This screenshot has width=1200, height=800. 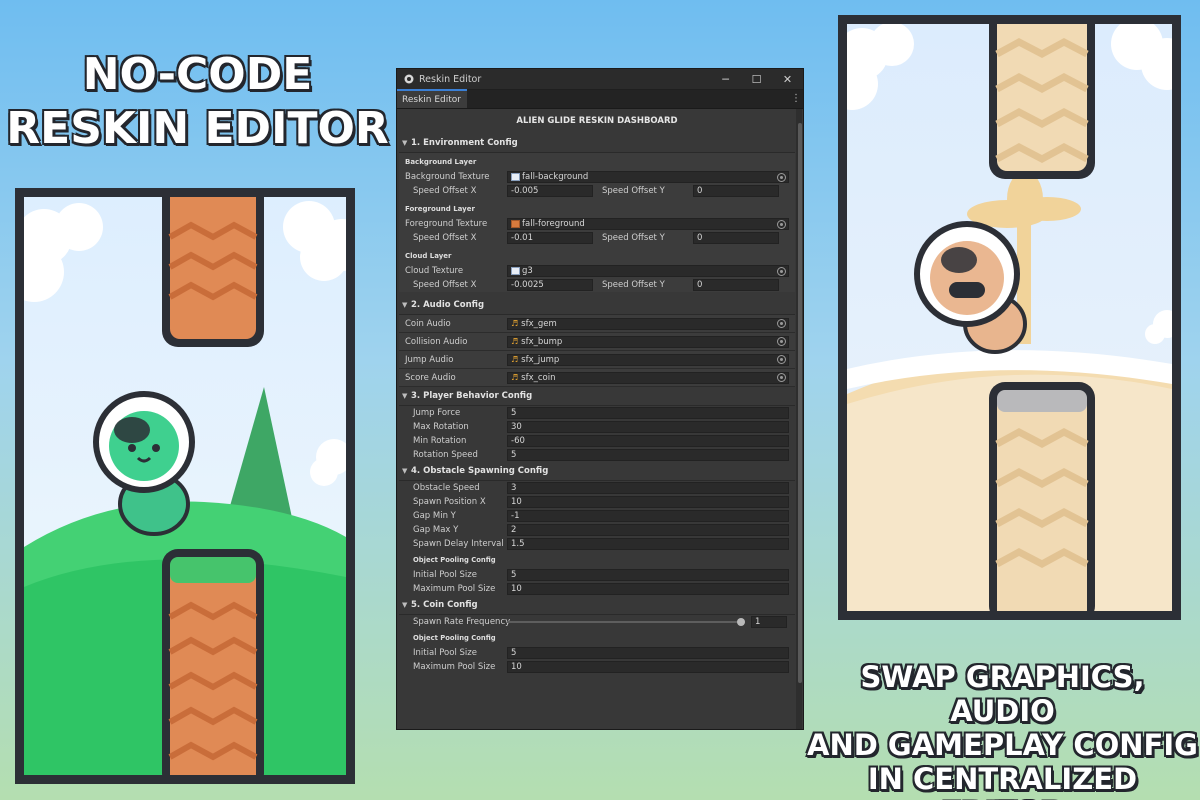 I want to click on headline-left: NO-CODE RESKIN EDITOR, so click(x=197, y=102).